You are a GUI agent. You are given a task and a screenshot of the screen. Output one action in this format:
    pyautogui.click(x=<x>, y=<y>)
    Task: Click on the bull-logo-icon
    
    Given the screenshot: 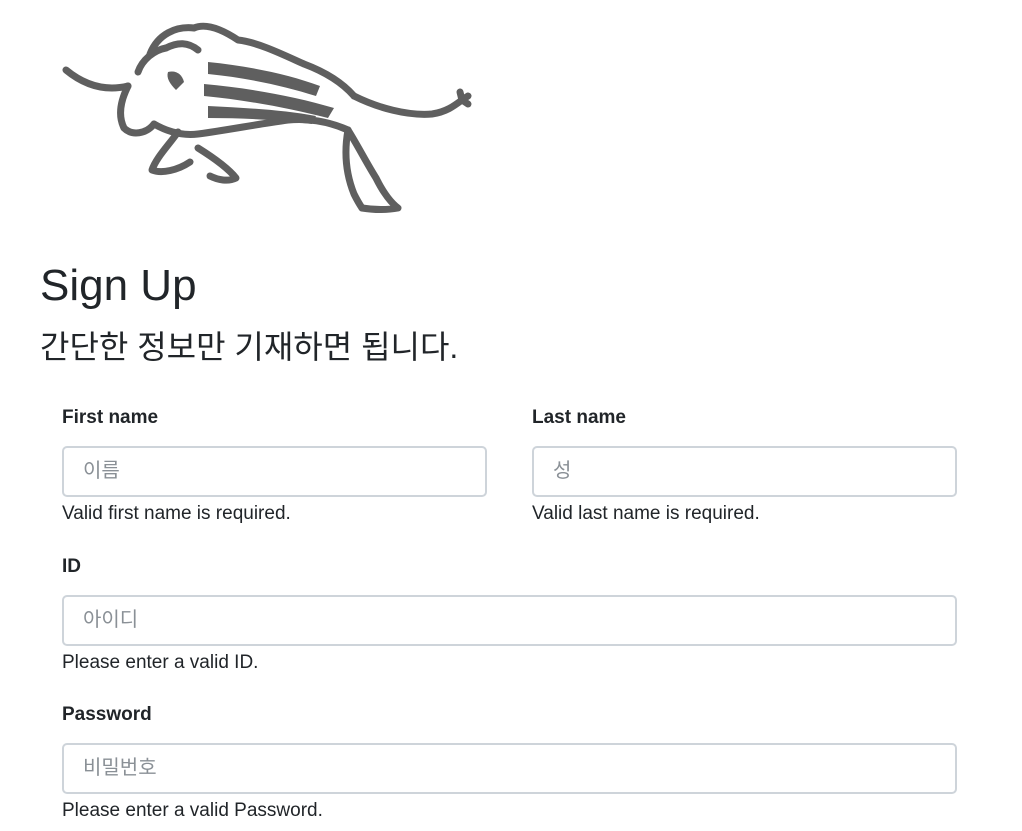 What is the action you would take?
    pyautogui.click(x=267, y=117)
    